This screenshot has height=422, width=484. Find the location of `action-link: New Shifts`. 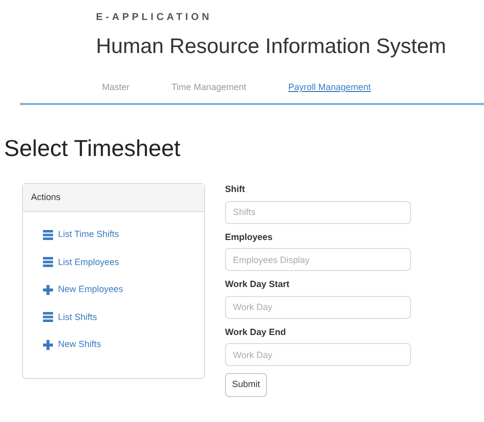

action-link: New Shifts is located at coordinates (72, 345).